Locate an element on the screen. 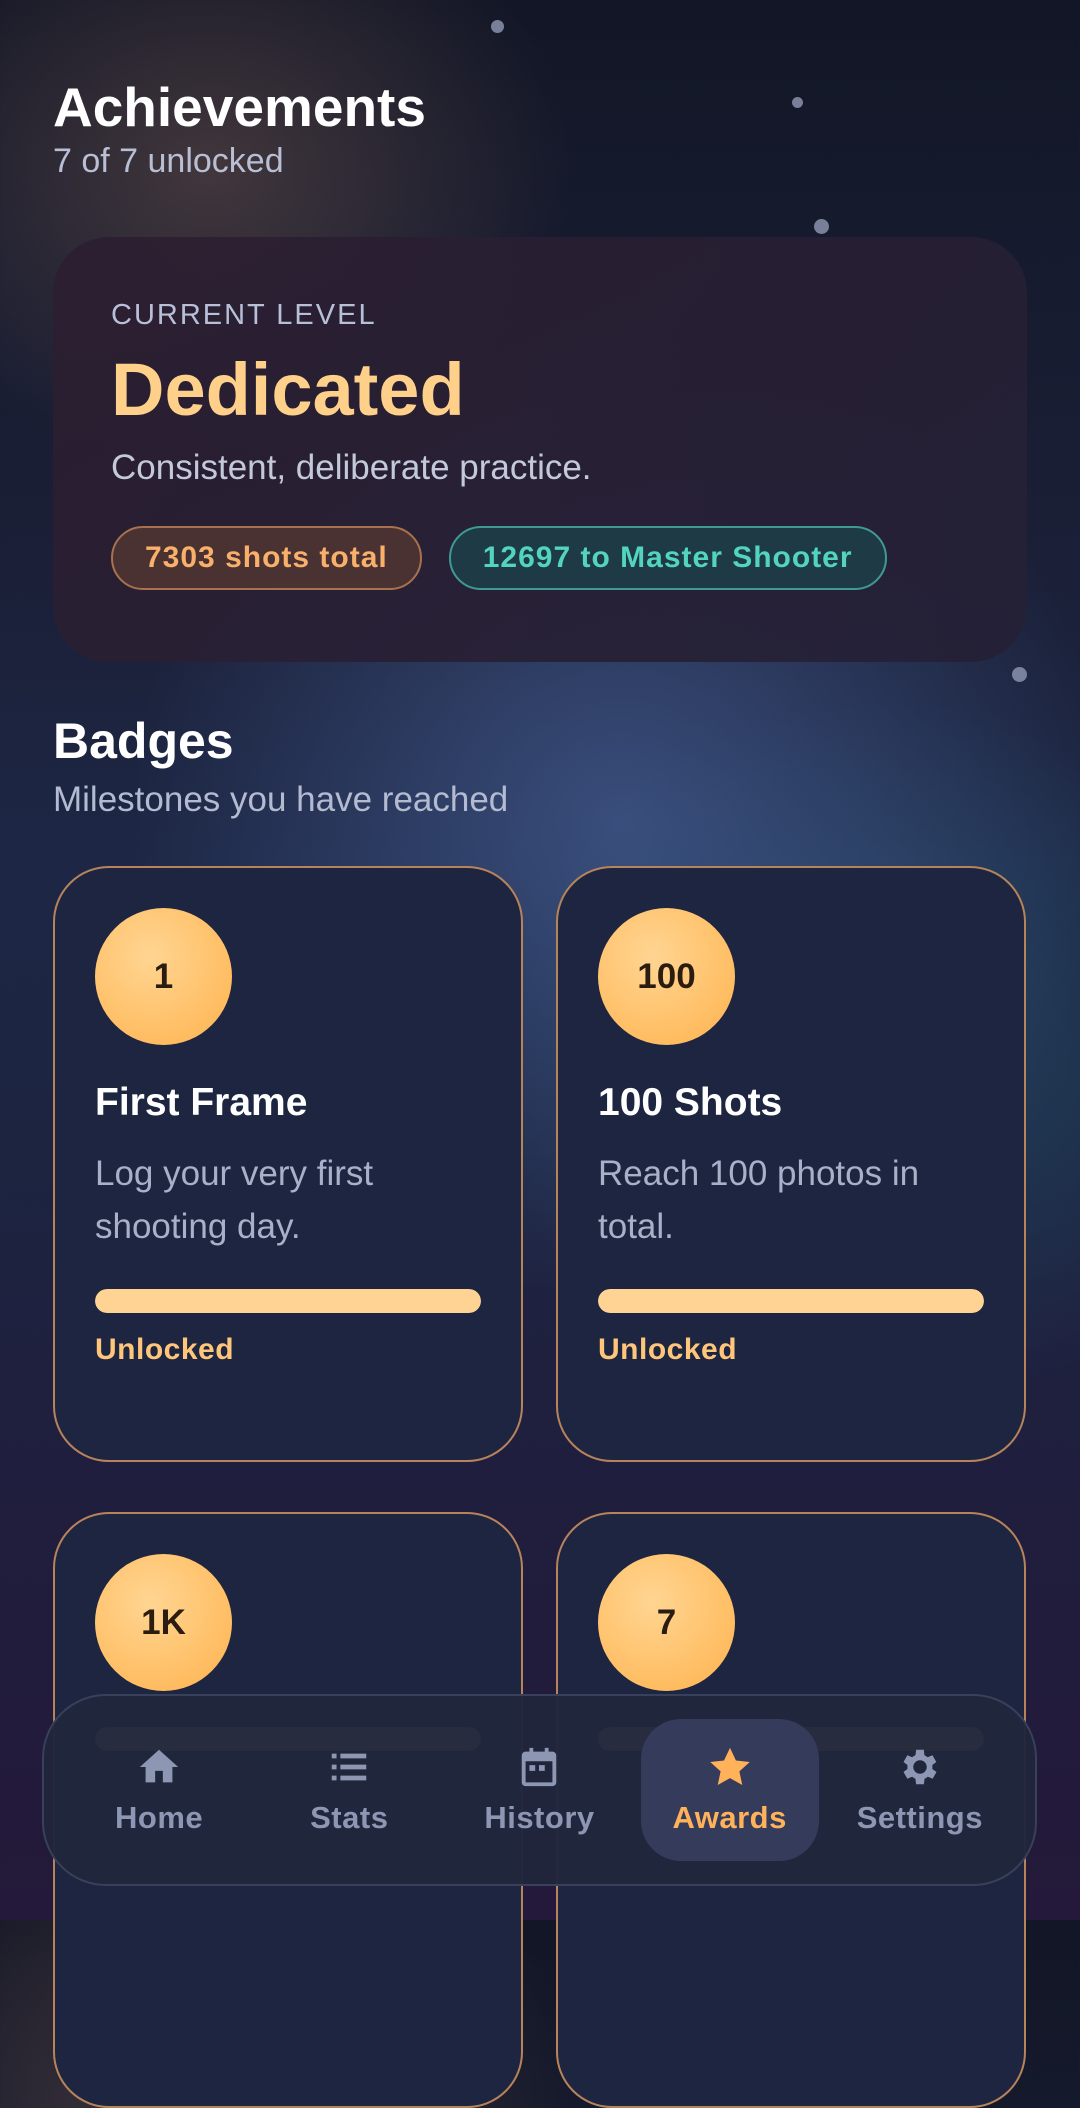 This screenshot has height=2108, width=1080. unlock-count: 7 of 7 unlocked is located at coordinates (168, 161).